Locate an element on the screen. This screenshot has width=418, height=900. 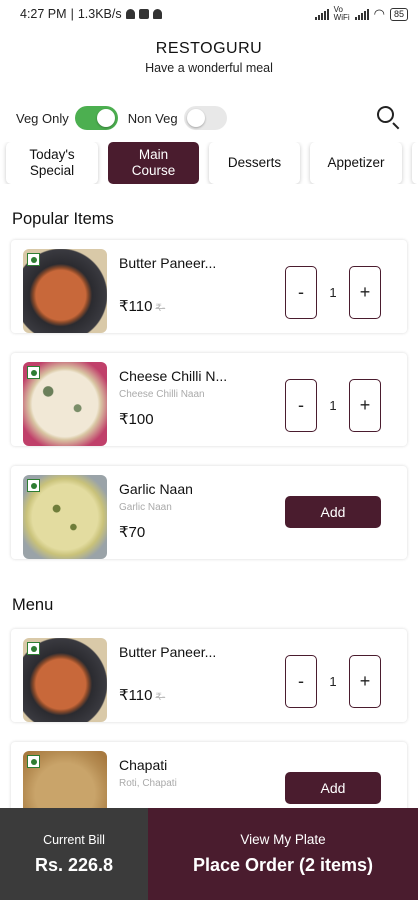
item-description: Cheese Chilli Naan is located at coordinates (162, 394).